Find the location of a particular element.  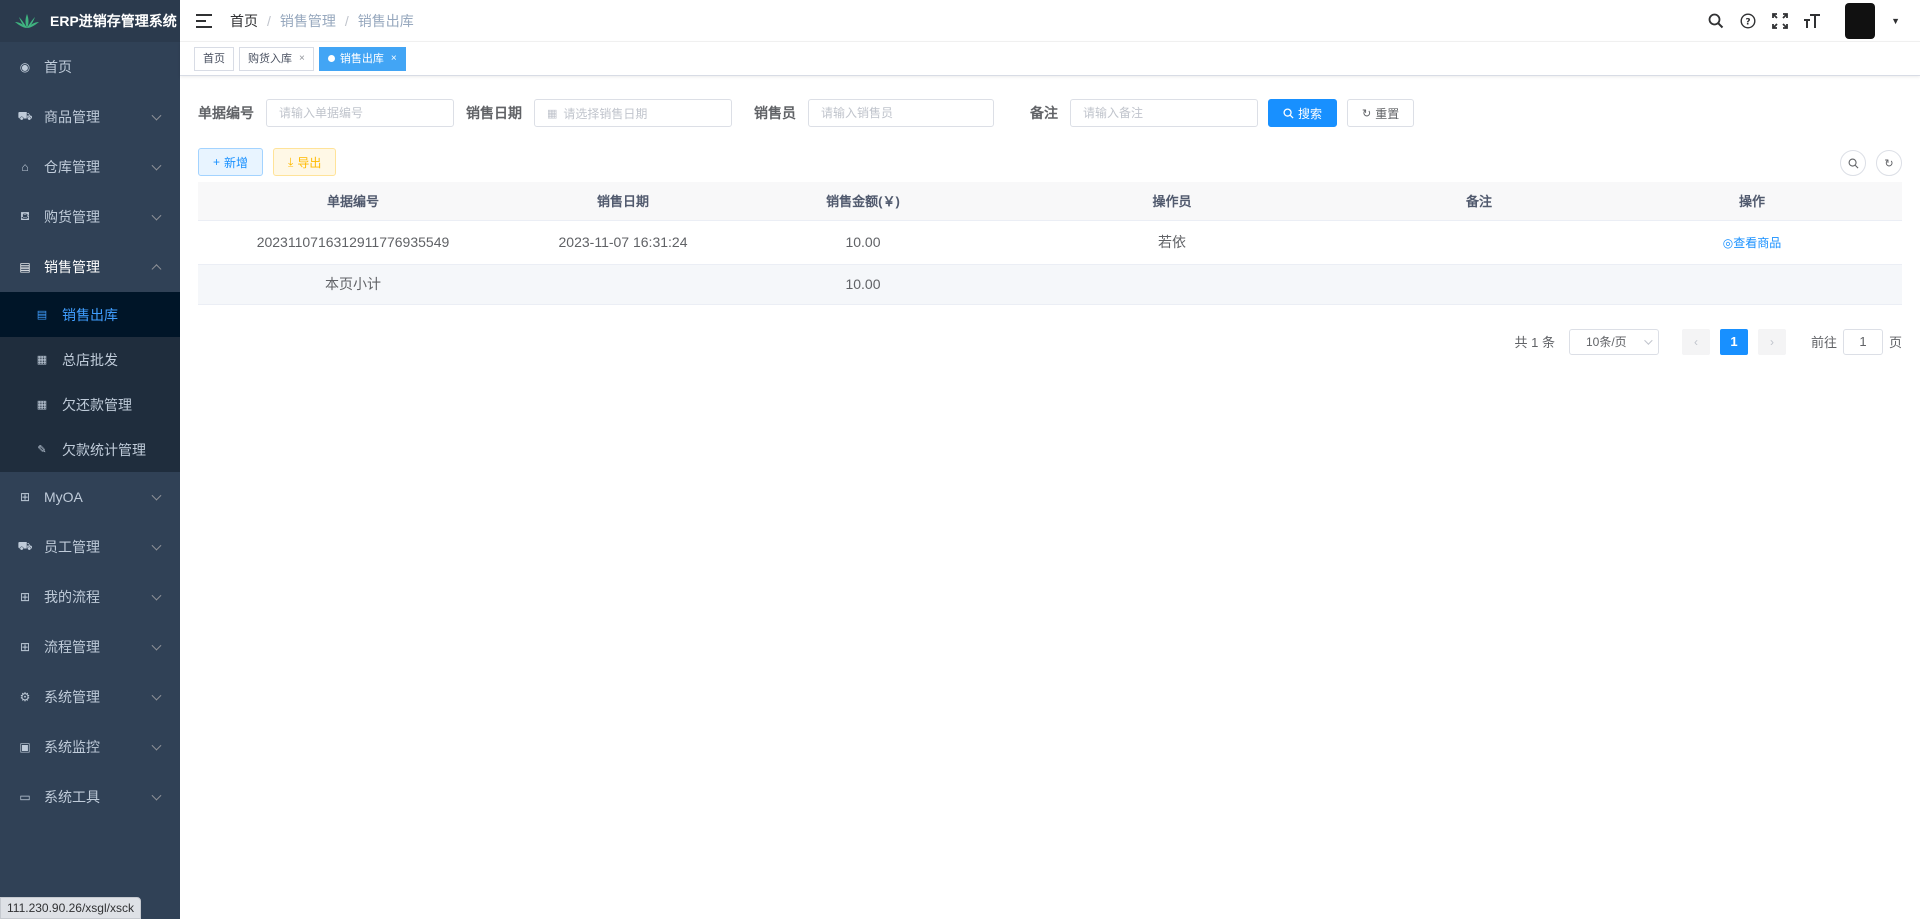

sidebar-item-goods: ⛟ 商品管理 is located at coordinates (90, 117).